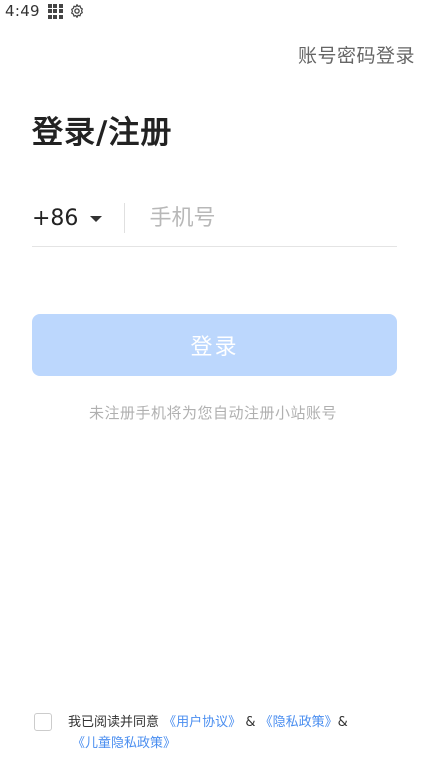 The image size is (426, 772). I want to click on country-code-selector: +86, so click(67, 218).